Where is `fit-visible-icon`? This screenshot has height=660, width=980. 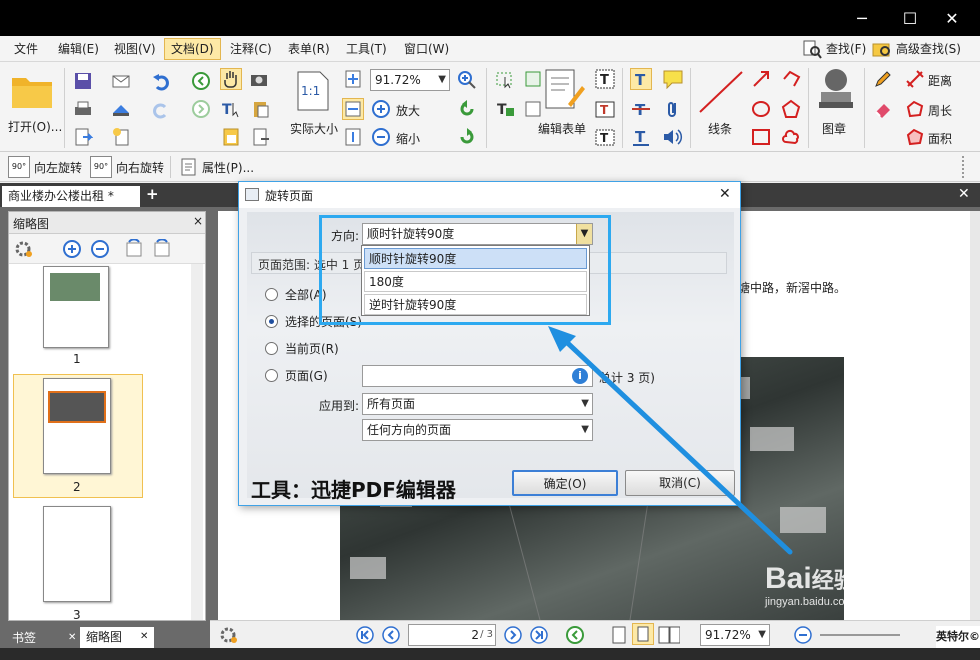
fit-visible-icon is located at coordinates (353, 137).